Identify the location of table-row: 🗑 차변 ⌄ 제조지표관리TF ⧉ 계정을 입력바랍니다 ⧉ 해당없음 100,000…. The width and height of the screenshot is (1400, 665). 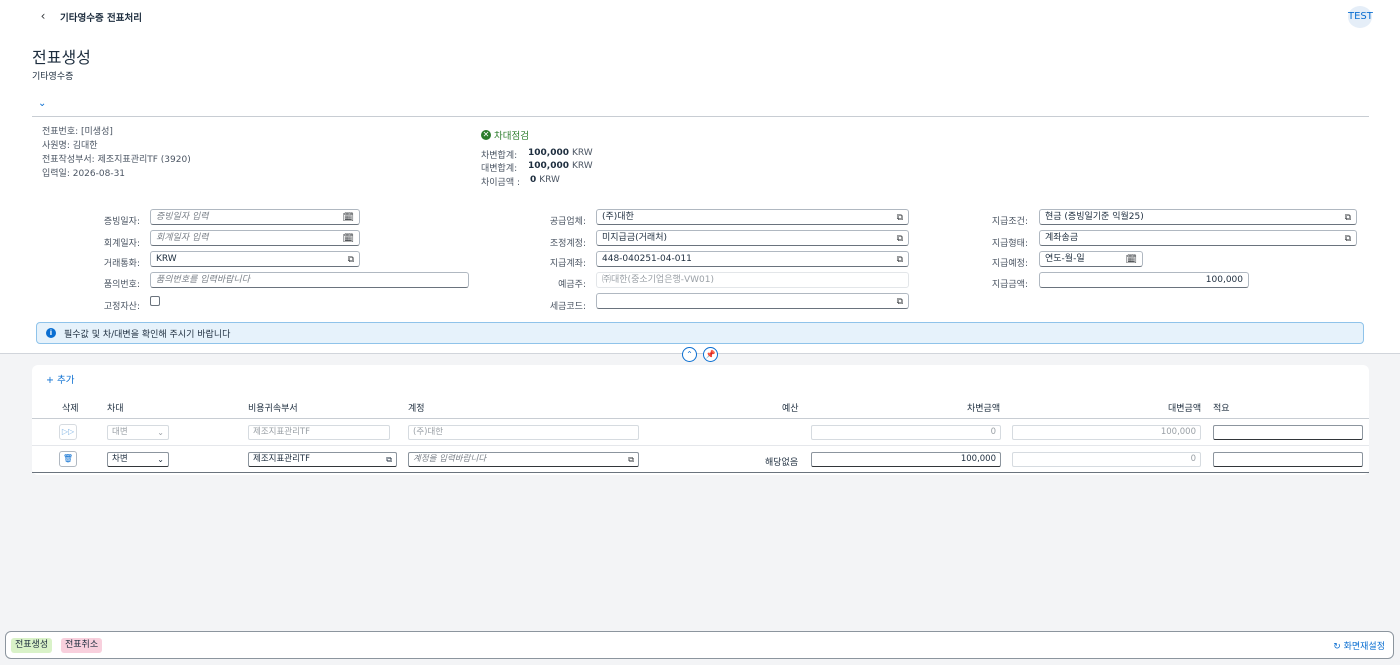
(700, 459).